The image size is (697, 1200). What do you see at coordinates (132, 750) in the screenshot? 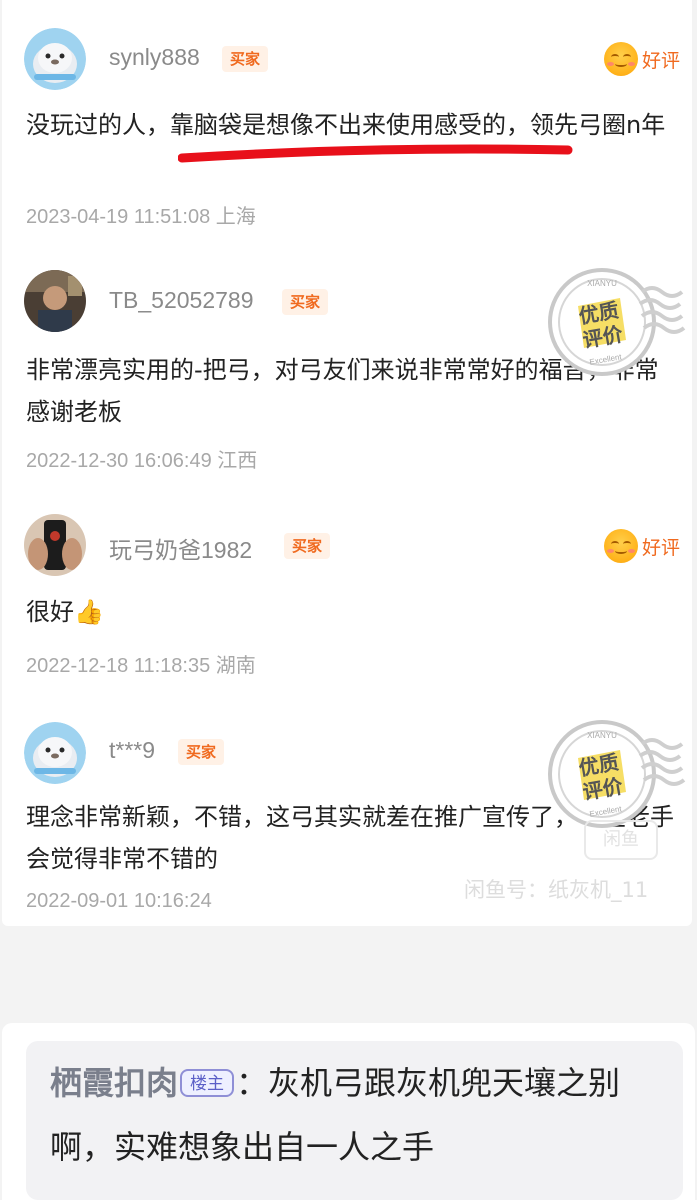
I see `username: t***9` at bounding box center [132, 750].